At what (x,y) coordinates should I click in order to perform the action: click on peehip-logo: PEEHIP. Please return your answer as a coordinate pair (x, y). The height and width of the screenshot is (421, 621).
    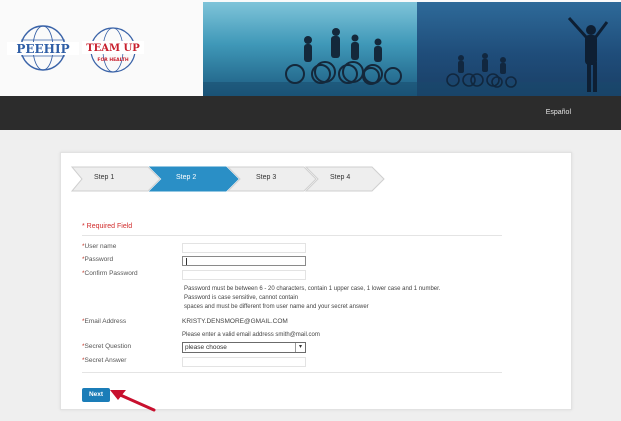
    Looking at the image, I should click on (43, 50).